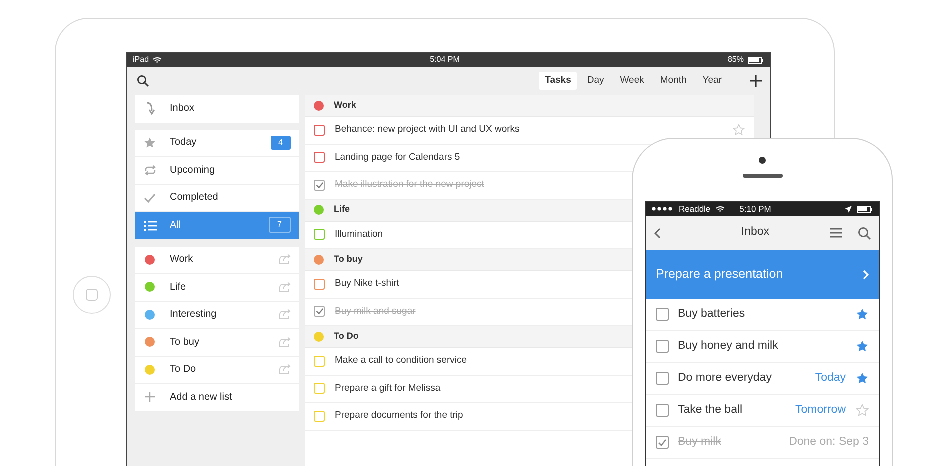 This screenshot has height=466, width=930. I want to click on back-chevron-icon, so click(657, 233).